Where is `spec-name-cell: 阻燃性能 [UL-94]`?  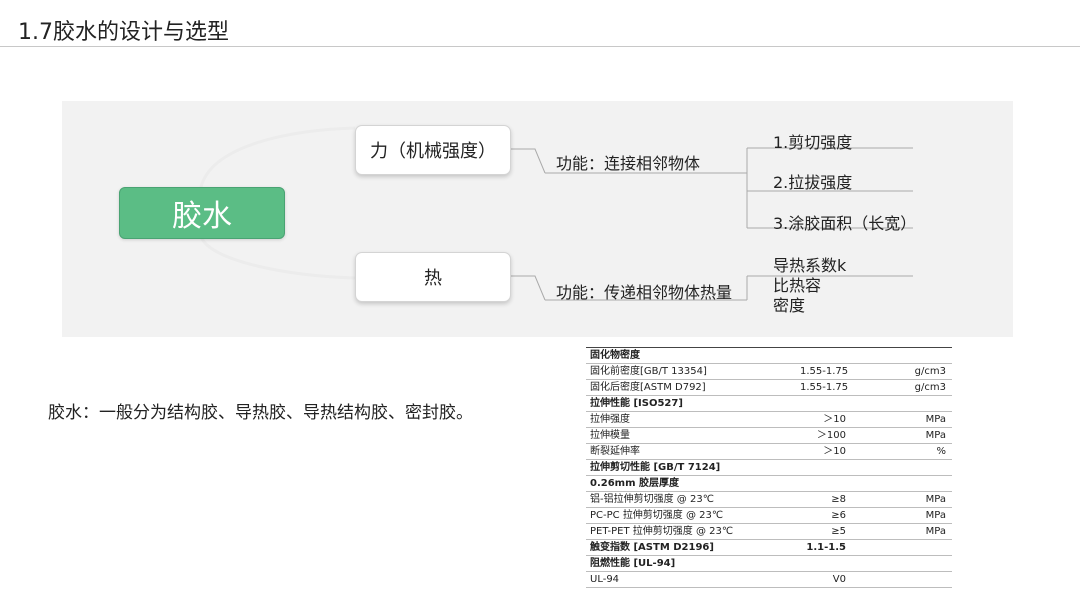 spec-name-cell: 阻燃性能 [UL-94] is located at coordinates (691, 563).